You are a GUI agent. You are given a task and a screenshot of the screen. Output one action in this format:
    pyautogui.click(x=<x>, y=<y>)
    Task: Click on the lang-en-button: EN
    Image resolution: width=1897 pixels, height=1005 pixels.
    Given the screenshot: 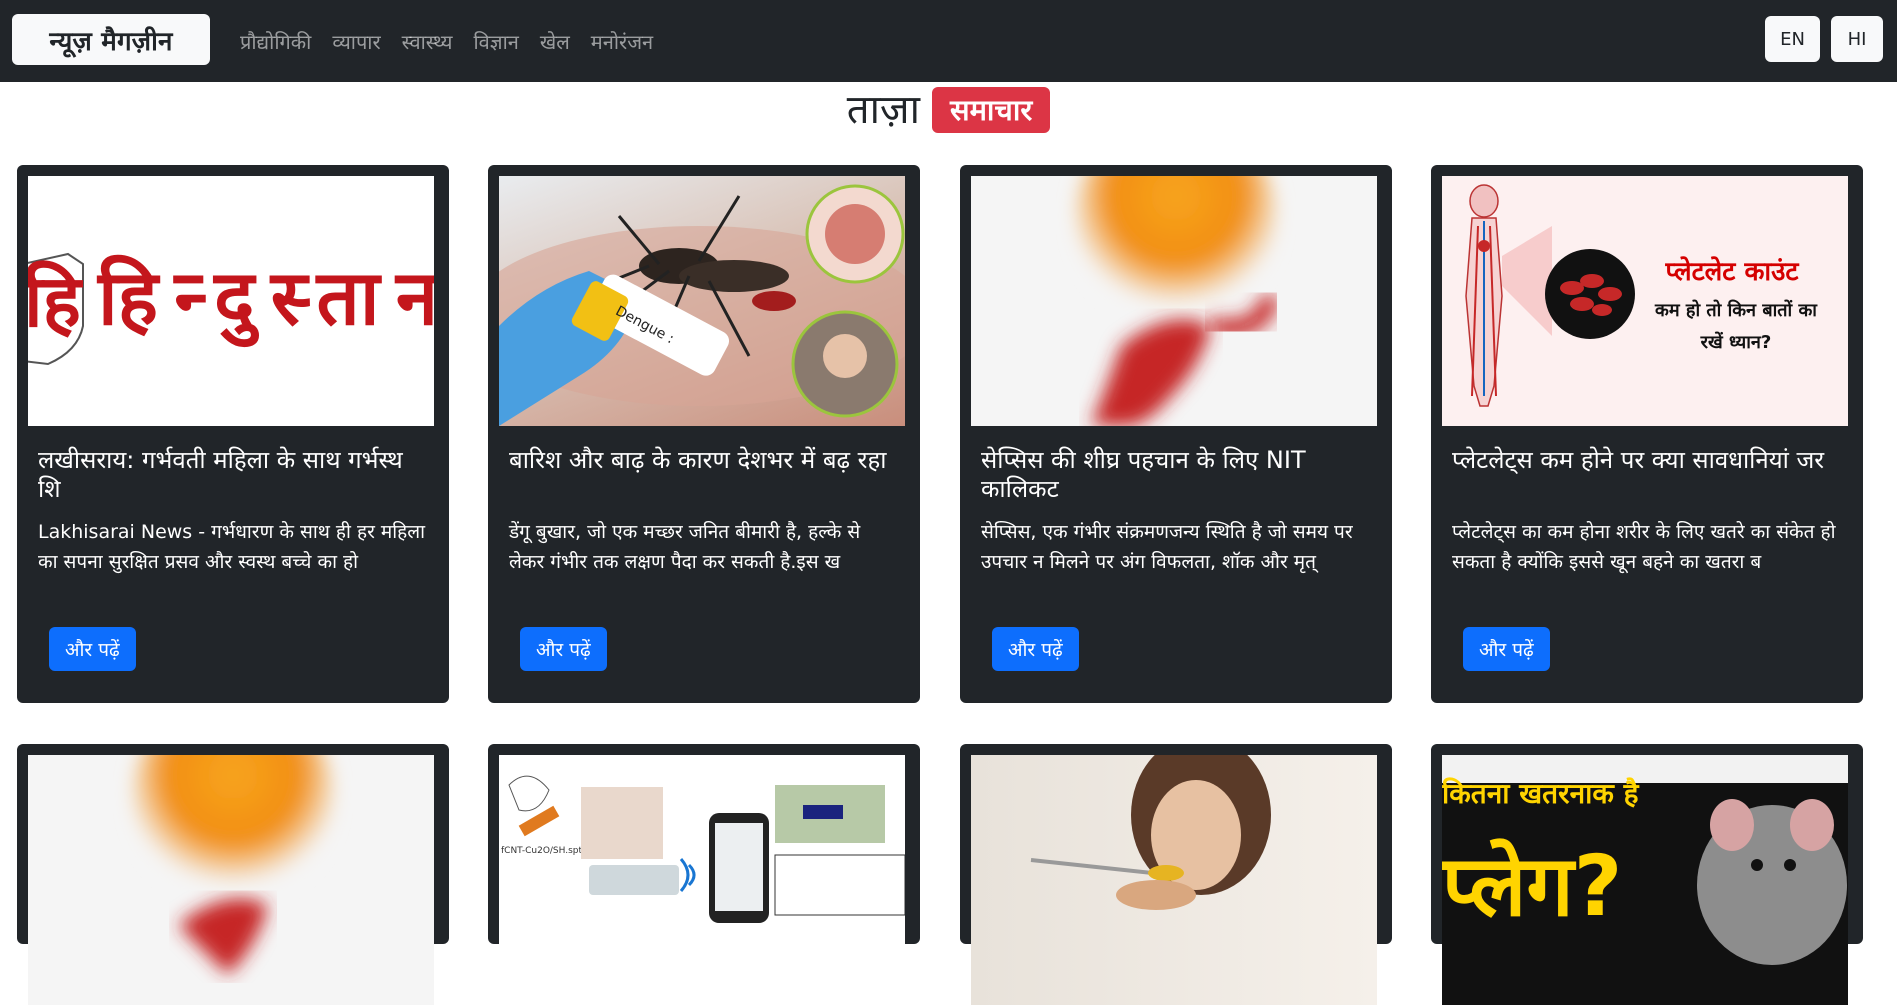 What is the action you would take?
    pyautogui.click(x=1792, y=39)
    